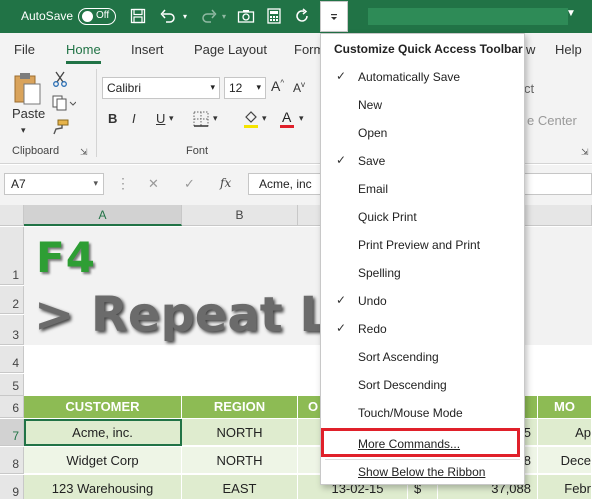 This screenshot has width=592, height=499. What do you see at coordinates (230, 49) in the screenshot?
I see `tab-page-layout: Page Layout` at bounding box center [230, 49].